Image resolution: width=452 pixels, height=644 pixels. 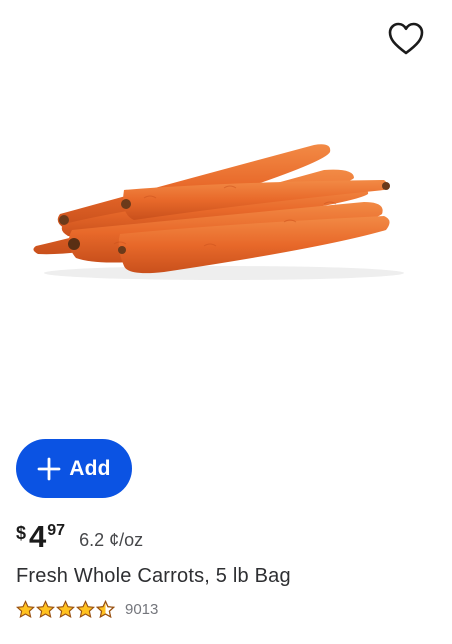 What do you see at coordinates (49, 468) in the screenshot?
I see `plus-icon` at bounding box center [49, 468].